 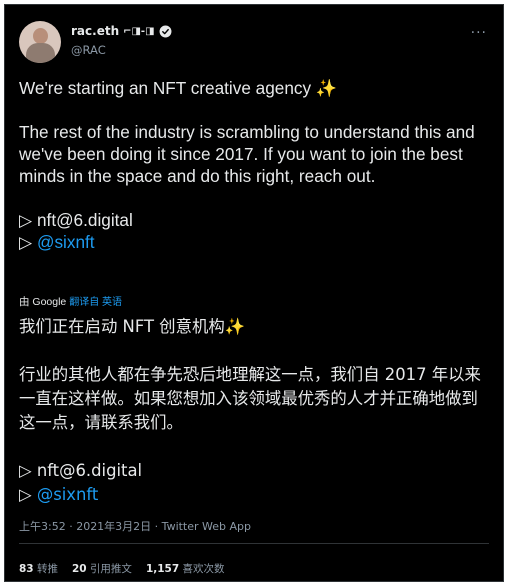 What do you see at coordinates (203, 569) in the screenshot?
I see `likes-label: 喜欢次数` at bounding box center [203, 569].